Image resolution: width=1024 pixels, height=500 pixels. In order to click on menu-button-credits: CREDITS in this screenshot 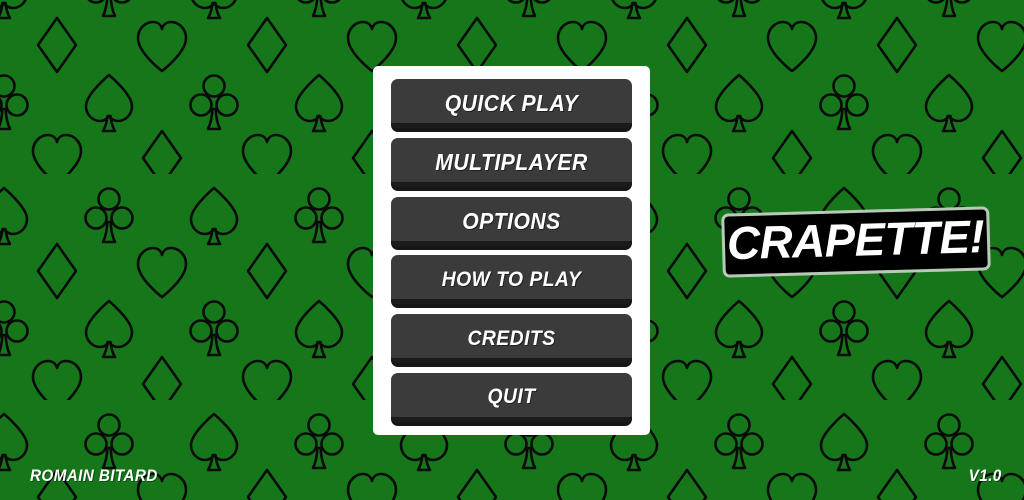, I will do `click(511, 339)`.